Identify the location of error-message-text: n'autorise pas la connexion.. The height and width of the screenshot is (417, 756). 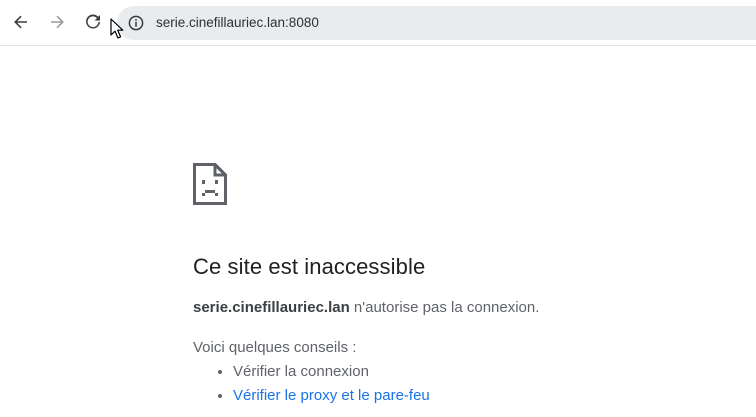
(444, 307).